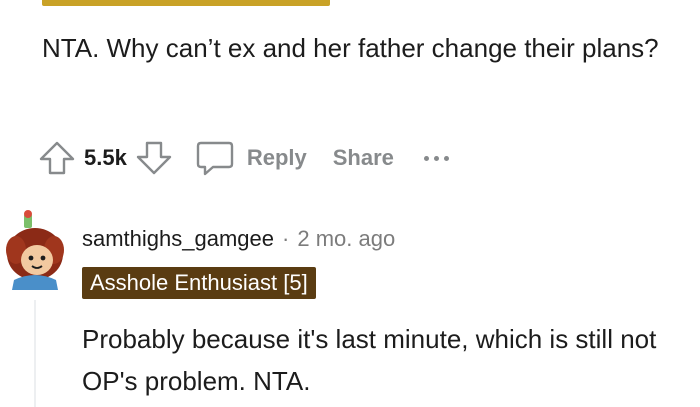 Image resolution: width=700 pixels, height=407 pixels. What do you see at coordinates (57, 158) in the screenshot?
I see `upvote-icon` at bounding box center [57, 158].